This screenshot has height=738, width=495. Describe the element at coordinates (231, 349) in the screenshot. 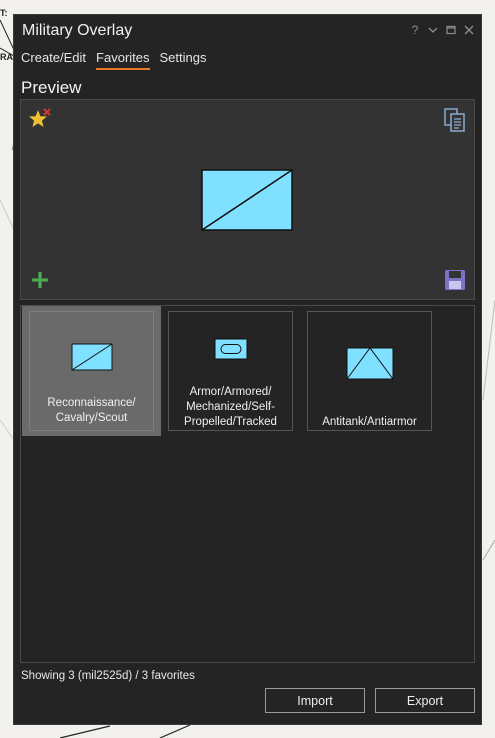

I see `armor-symbol-icon` at that location.